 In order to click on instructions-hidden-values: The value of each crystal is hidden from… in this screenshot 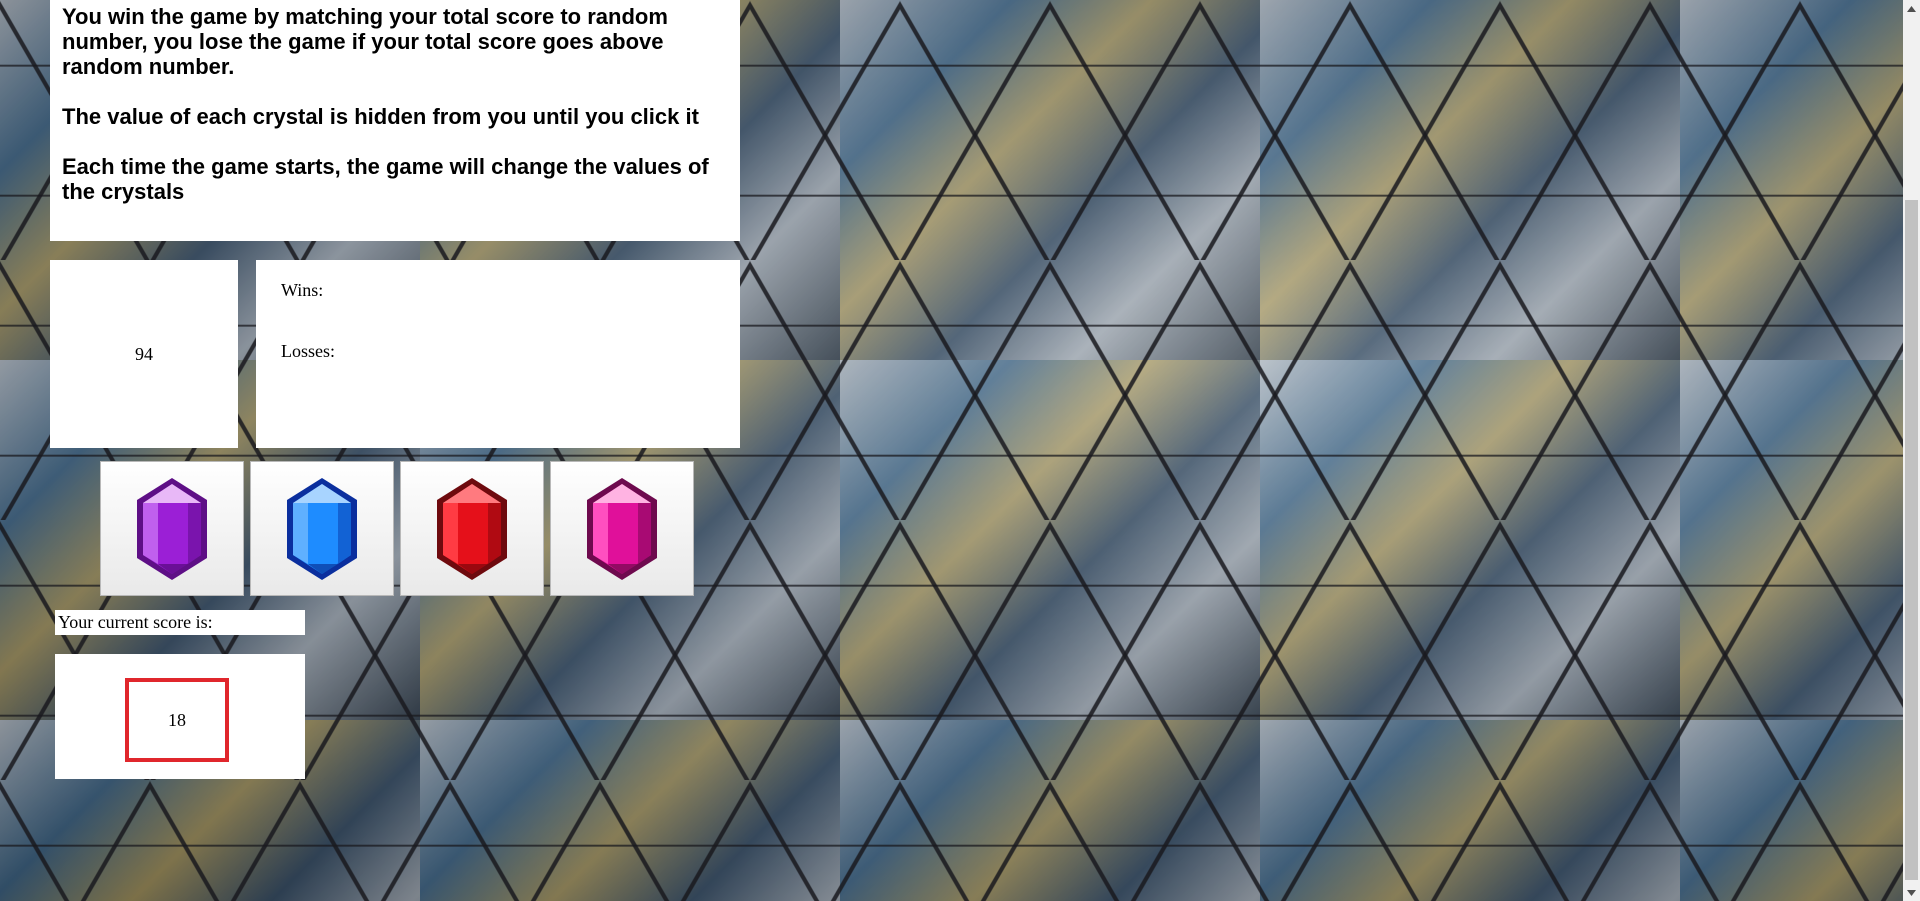, I will do `click(380, 116)`.